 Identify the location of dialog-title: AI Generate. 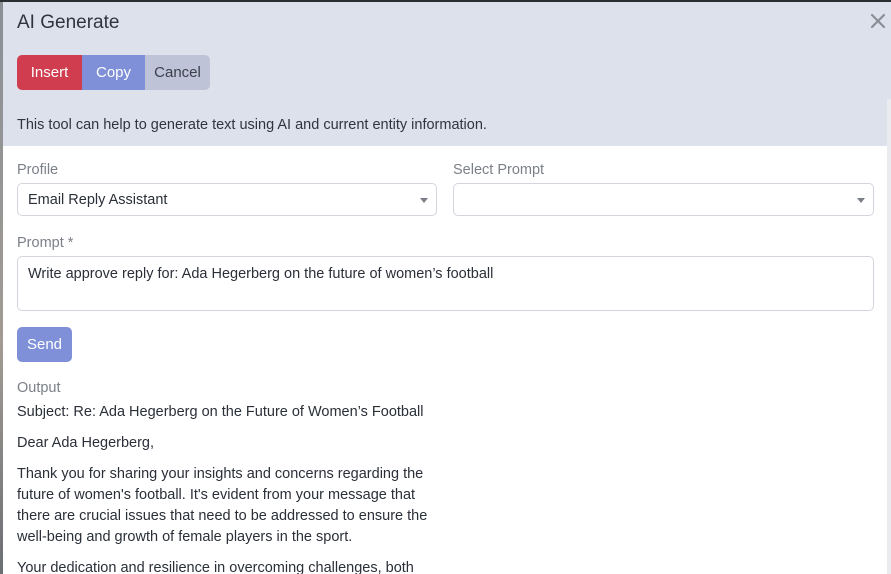
(68, 22).